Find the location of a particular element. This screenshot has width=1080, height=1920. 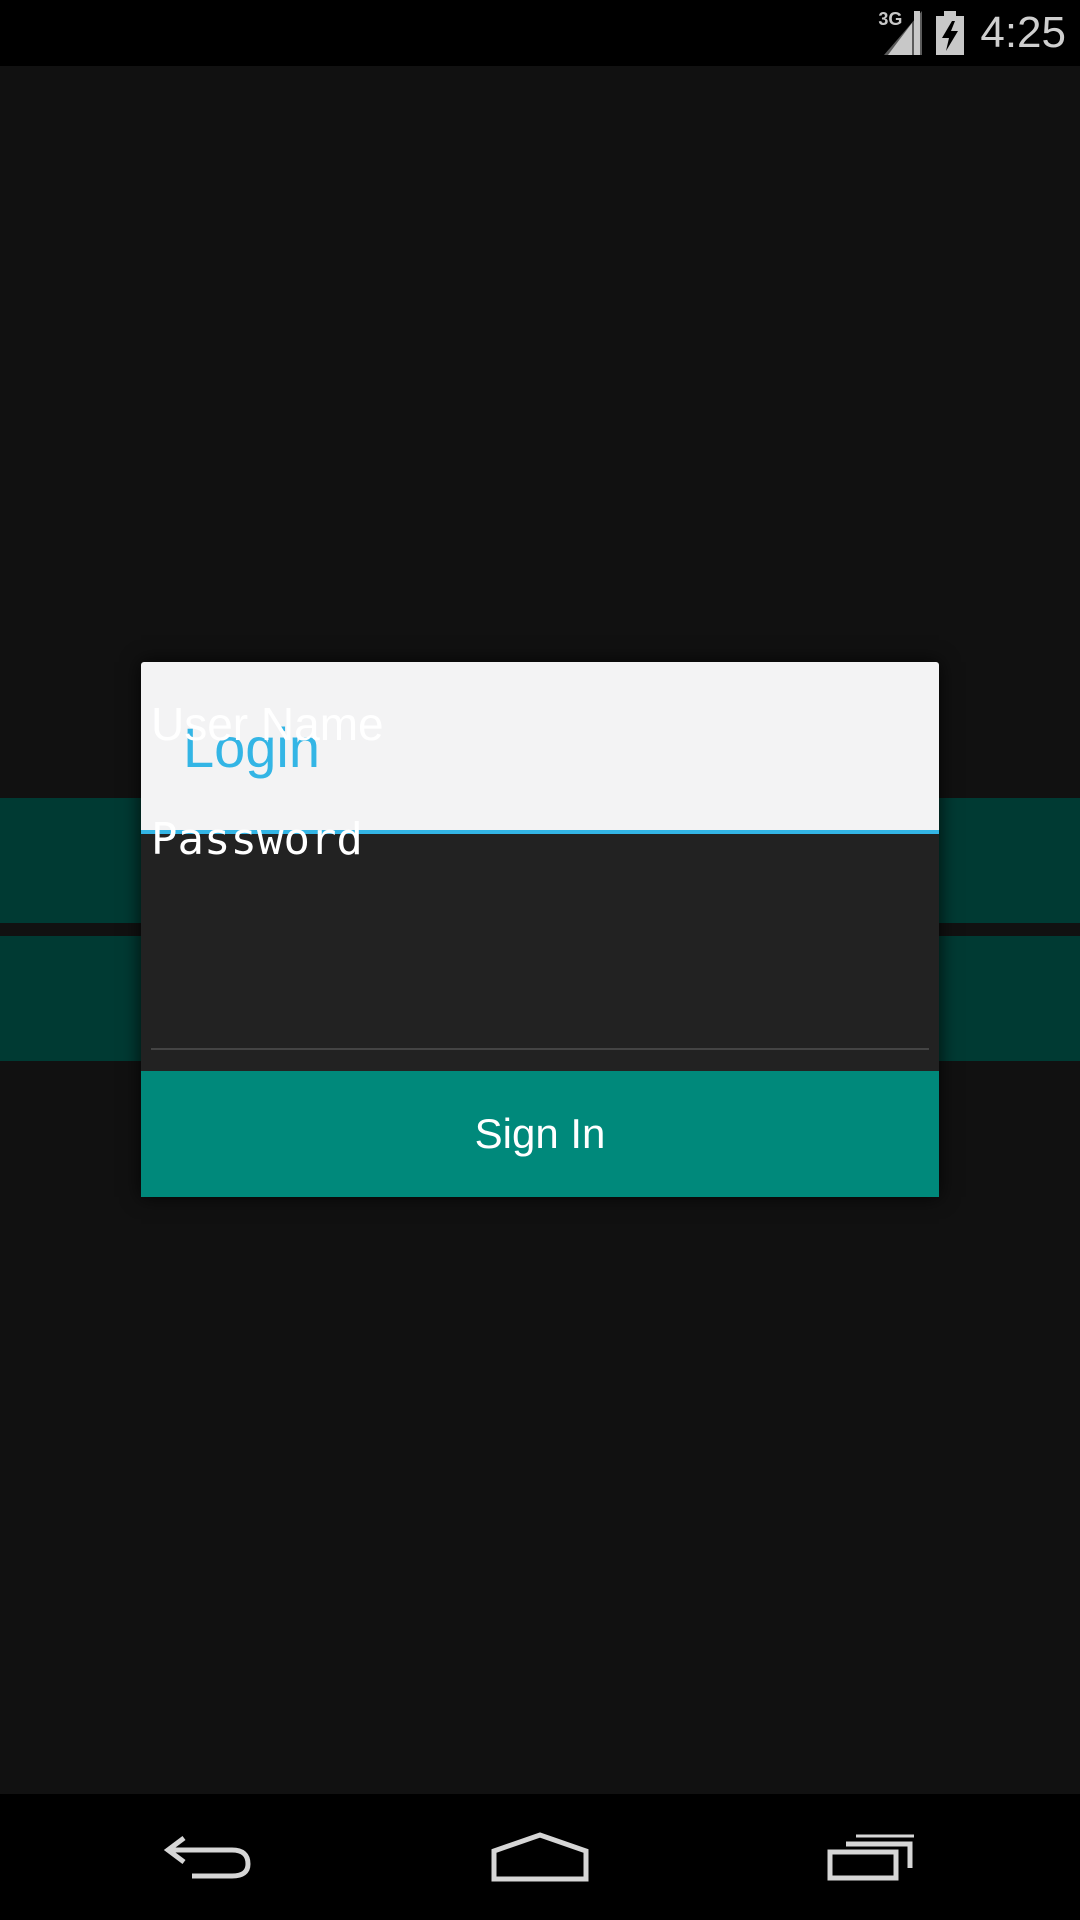

password-field: Password is located at coordinates (540, 840).